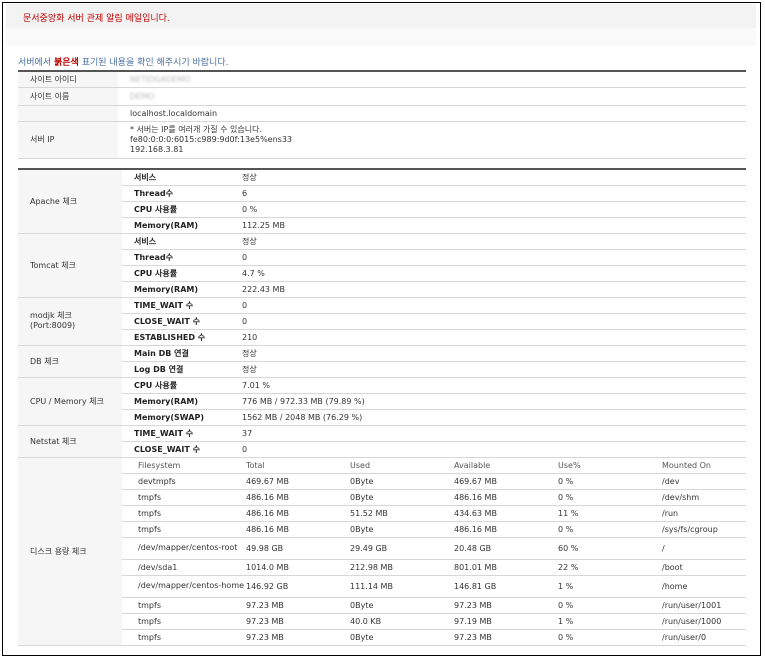  I want to click on apache-key: Thread수, so click(176, 193).